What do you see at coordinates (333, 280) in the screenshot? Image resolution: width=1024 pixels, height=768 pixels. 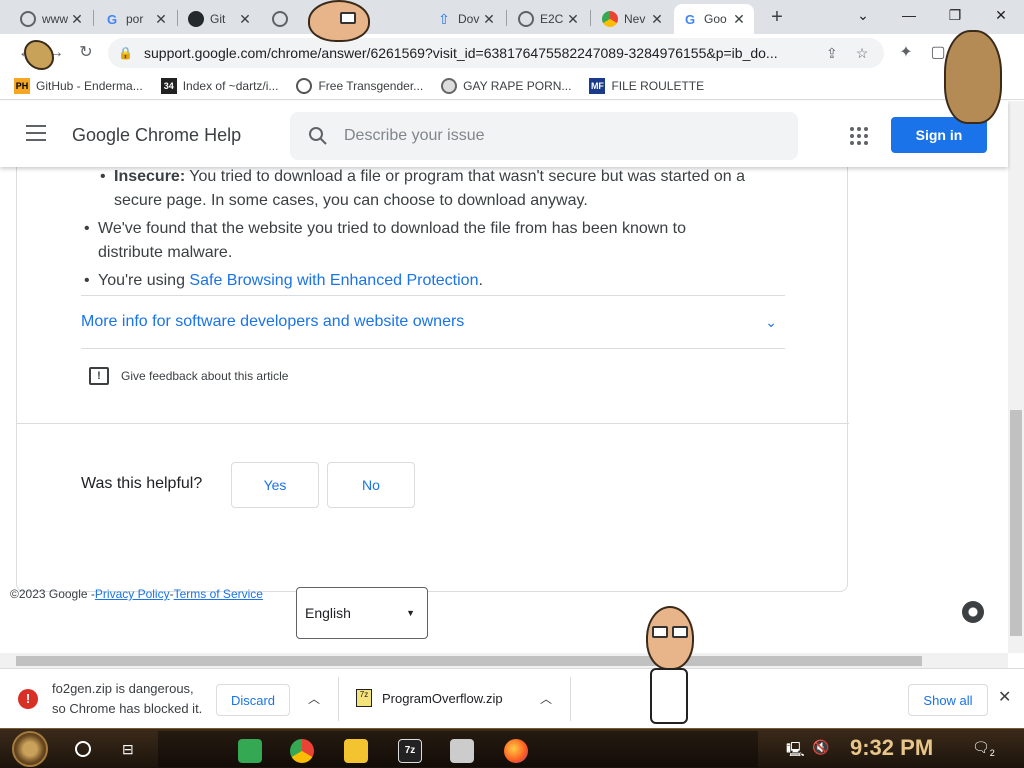 I see `safe-browsing-link: Safe Browsing with Enhanced Protection` at bounding box center [333, 280].